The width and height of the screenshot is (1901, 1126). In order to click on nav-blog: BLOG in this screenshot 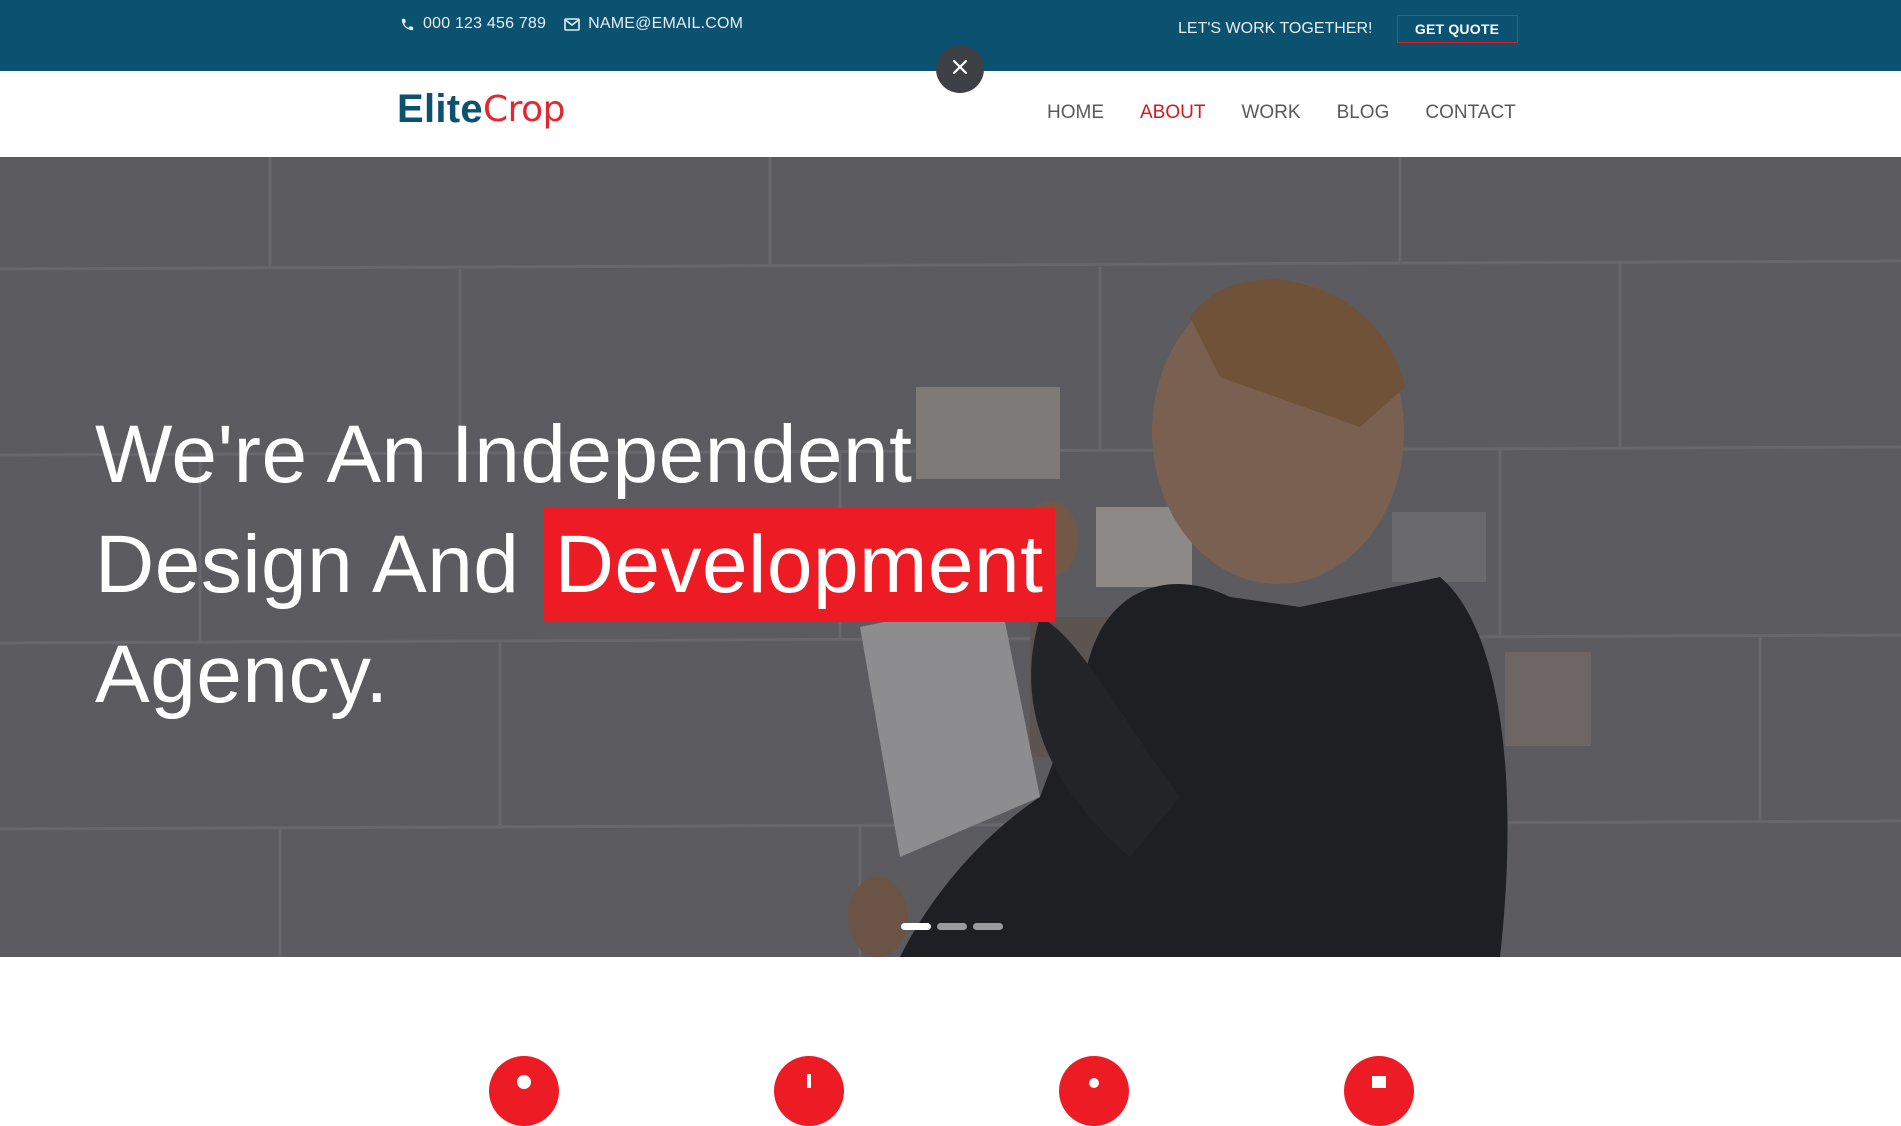, I will do `click(1363, 113)`.